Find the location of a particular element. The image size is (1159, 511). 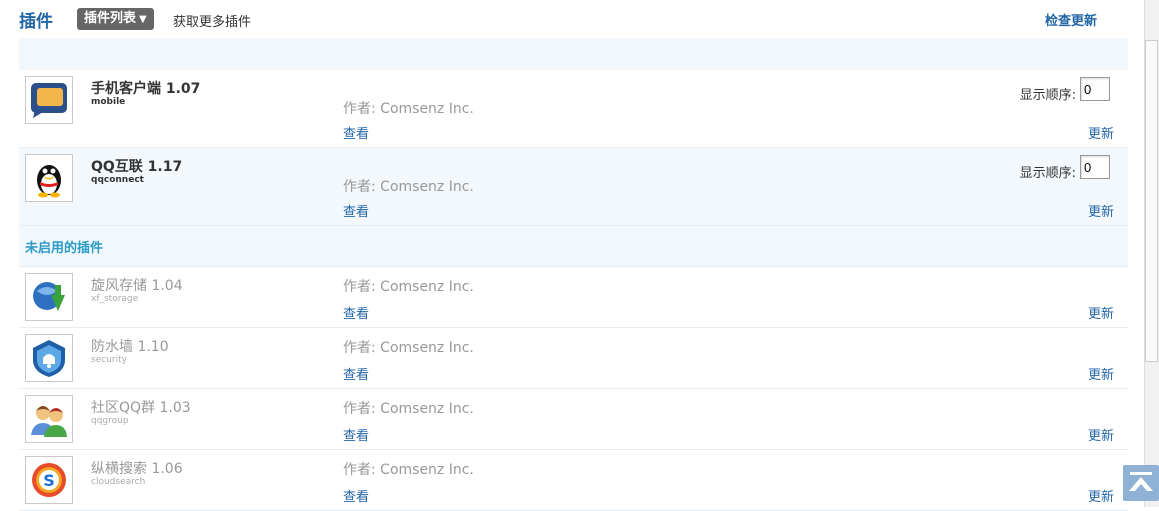

vertical-scrollbar is located at coordinates (1151, 253).